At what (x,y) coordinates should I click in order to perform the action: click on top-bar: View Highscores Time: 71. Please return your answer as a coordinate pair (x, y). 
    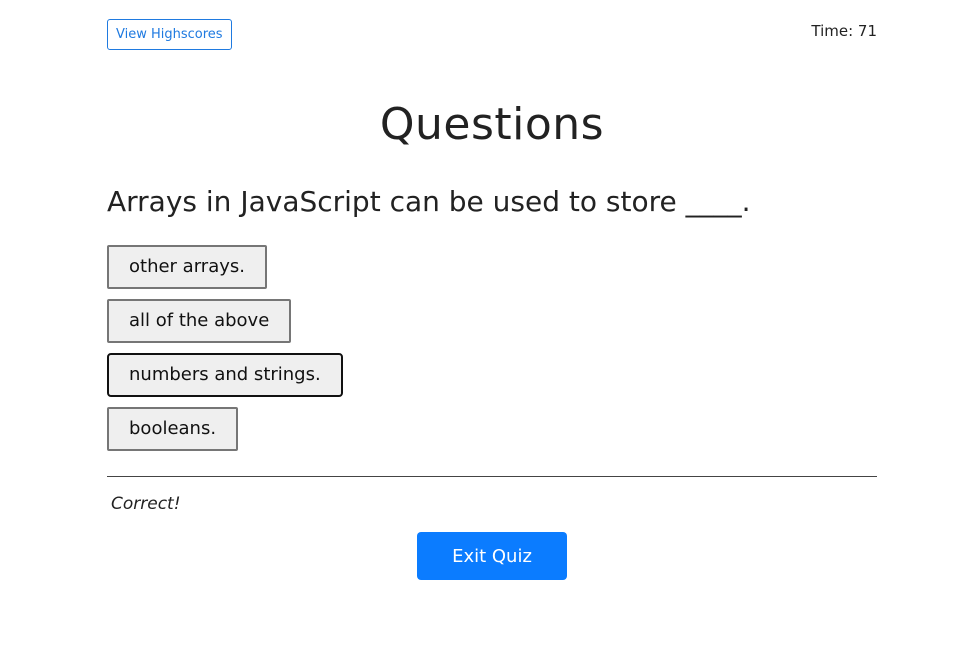
    Looking at the image, I should click on (492, 34).